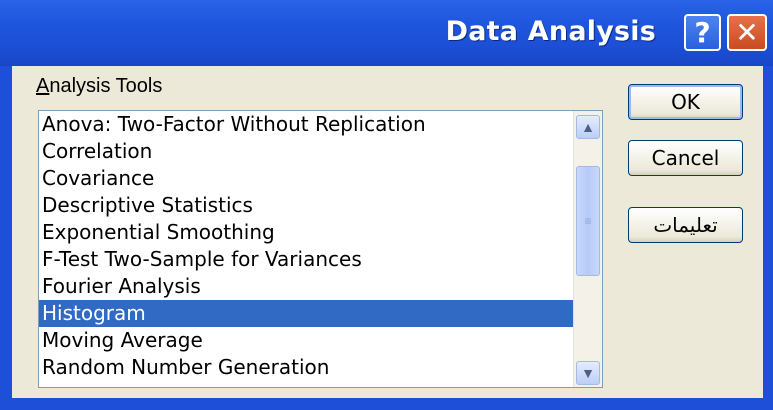 Image resolution: width=773 pixels, height=410 pixels. I want to click on scroll-up-button: ▲, so click(588, 127).